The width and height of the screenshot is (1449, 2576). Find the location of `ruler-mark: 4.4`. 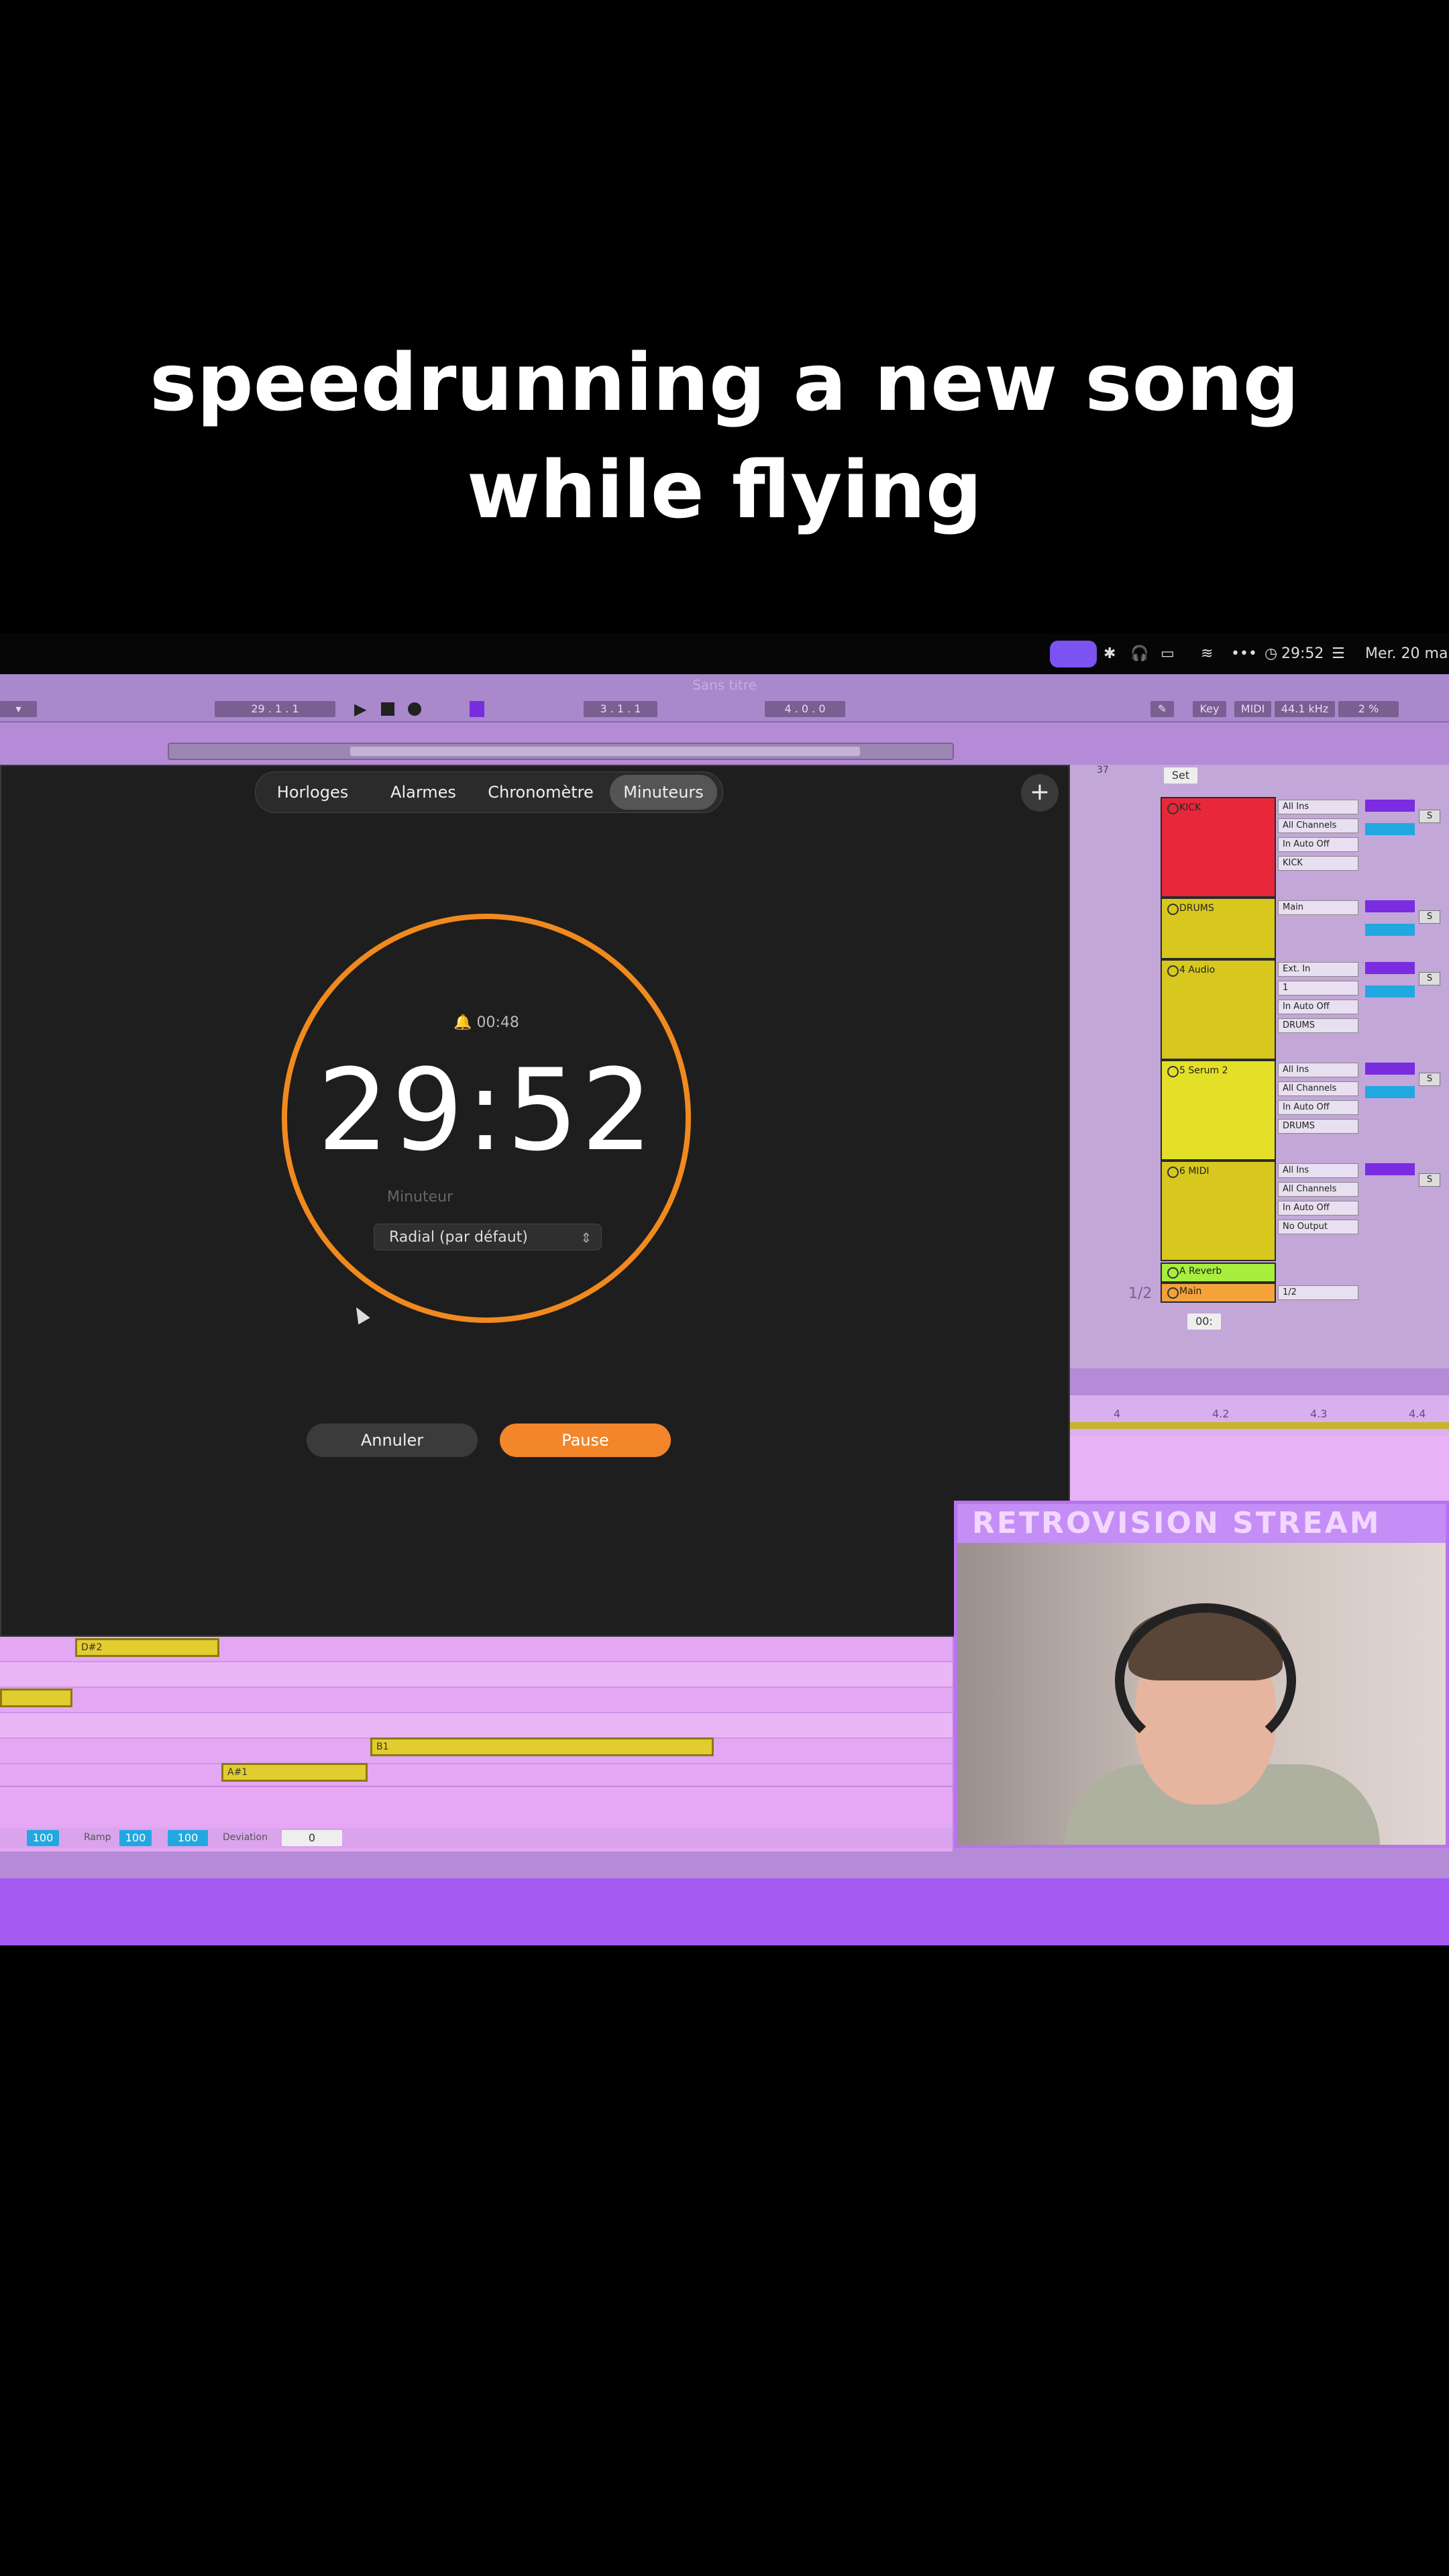

ruler-mark: 4.4 is located at coordinates (1417, 1413).